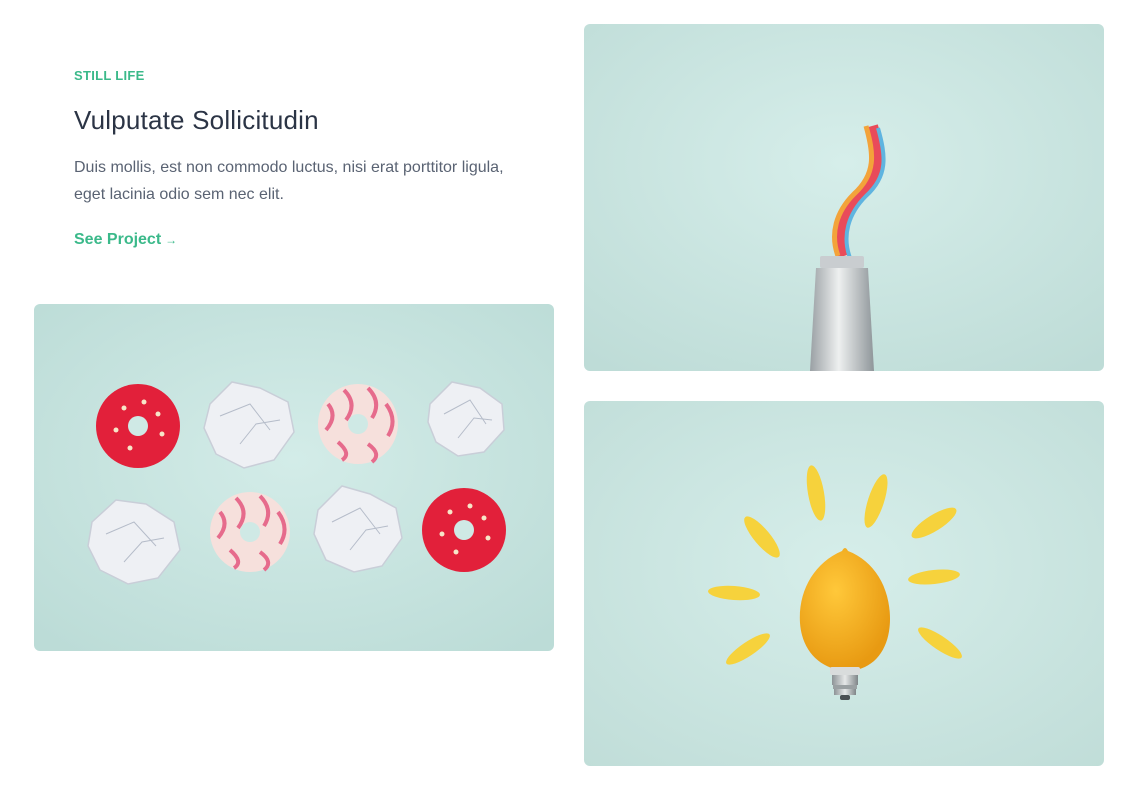 This screenshot has height=787, width=1136. I want to click on arrow-right-icon: →, so click(171, 240).